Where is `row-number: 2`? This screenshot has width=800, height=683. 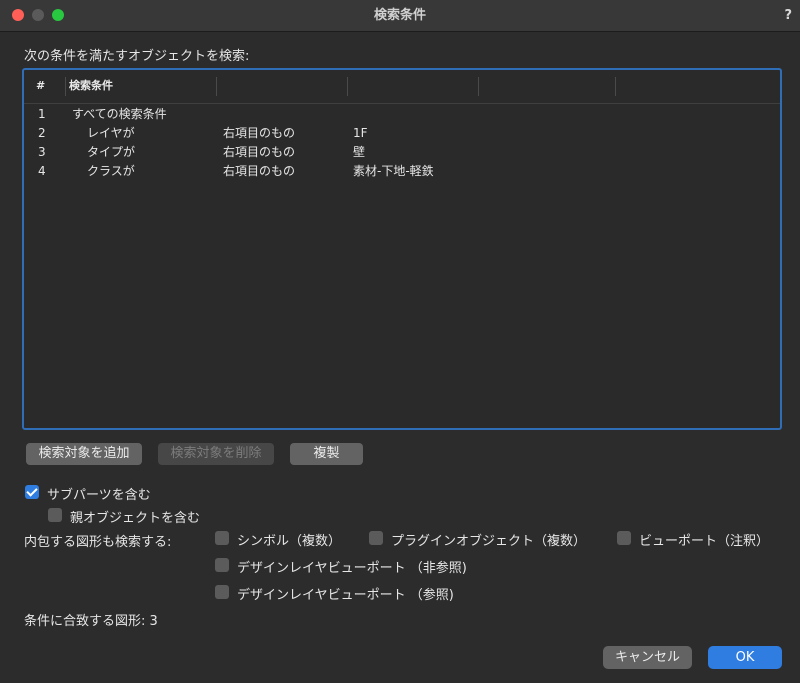
row-number: 2 is located at coordinates (42, 133).